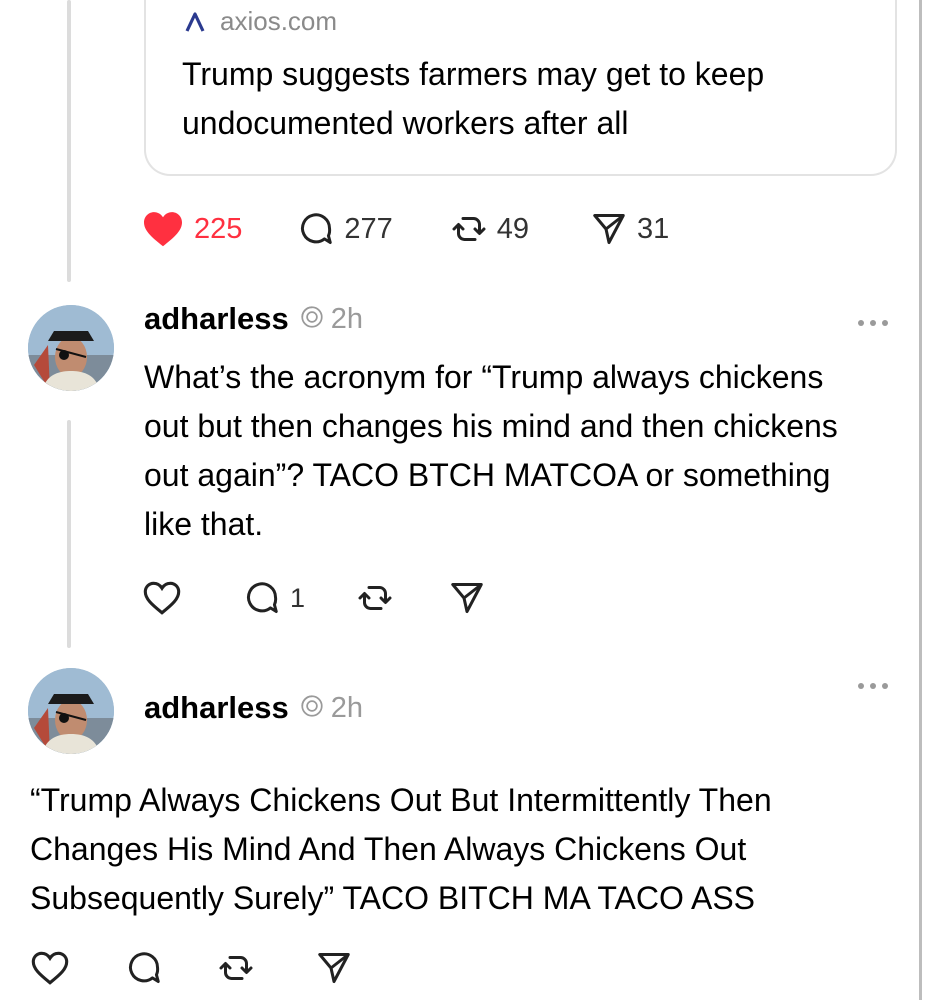  Describe the element at coordinates (191, 968) in the screenshot. I see `post-actions` at that location.